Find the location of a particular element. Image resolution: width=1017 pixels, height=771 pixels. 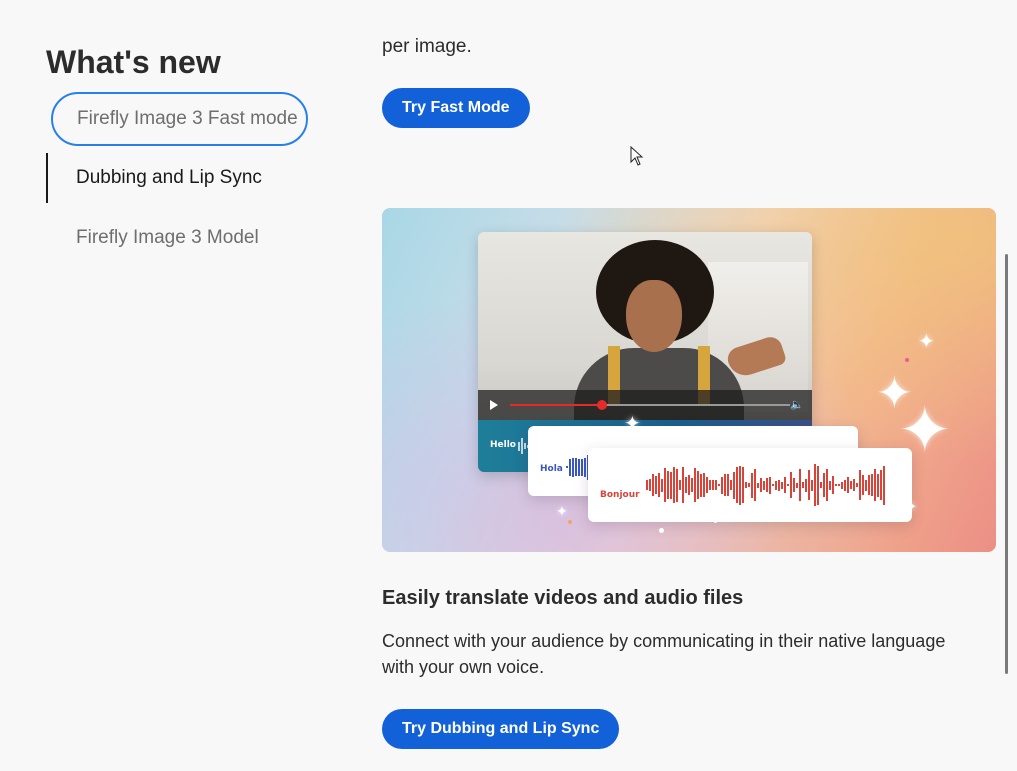

video-progress-fill is located at coordinates (556, 405).